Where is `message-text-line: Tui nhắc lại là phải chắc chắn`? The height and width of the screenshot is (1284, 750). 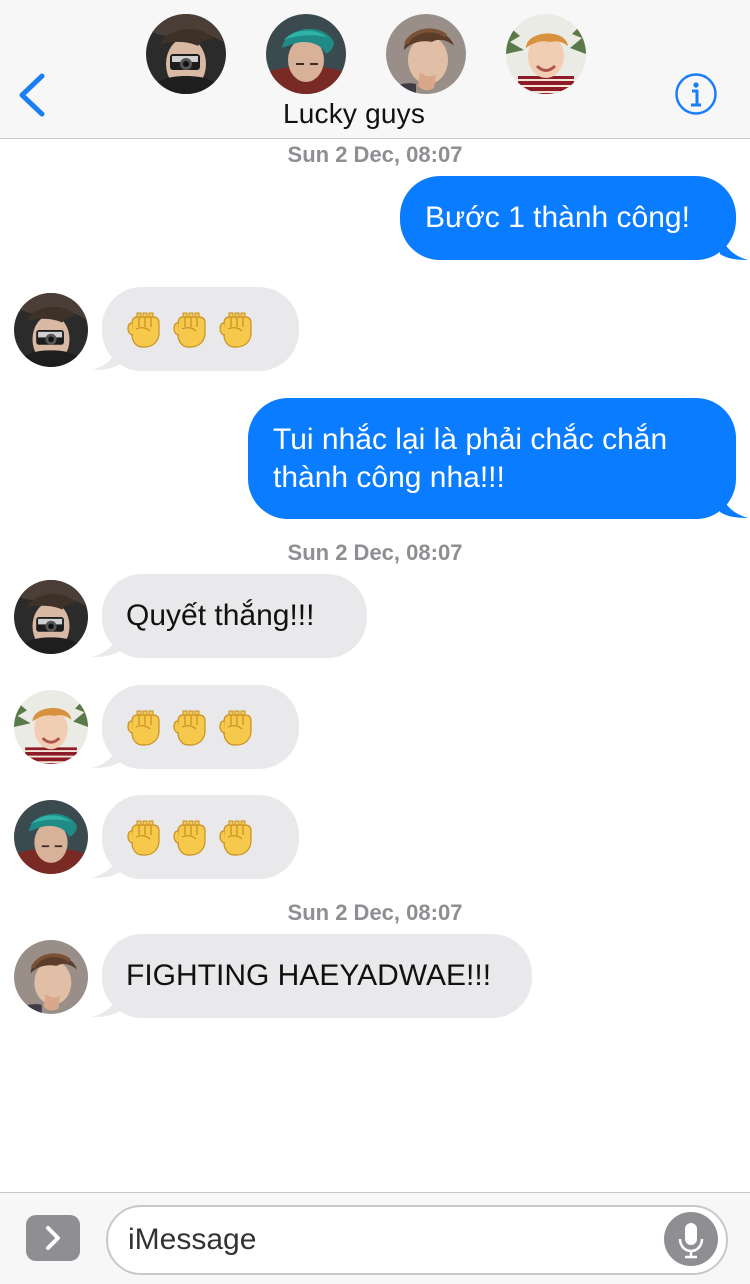 message-text-line: Tui nhắc lại là phải chắc chắn is located at coordinates (470, 439).